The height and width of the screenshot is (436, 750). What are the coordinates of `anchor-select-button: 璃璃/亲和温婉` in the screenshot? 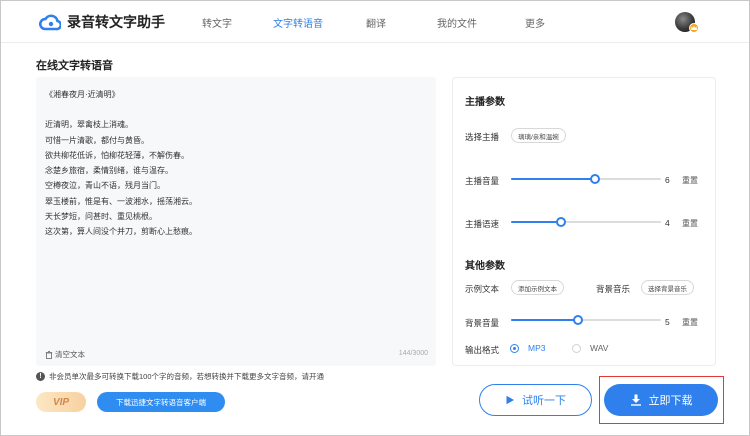 It's located at (538, 135).